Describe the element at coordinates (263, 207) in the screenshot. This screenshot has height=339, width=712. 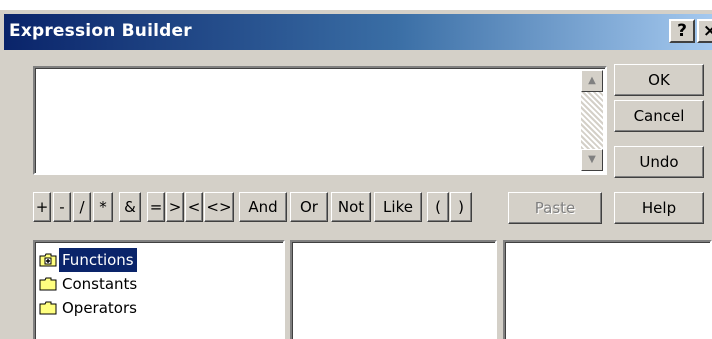
I see `op-and-button: And` at that location.